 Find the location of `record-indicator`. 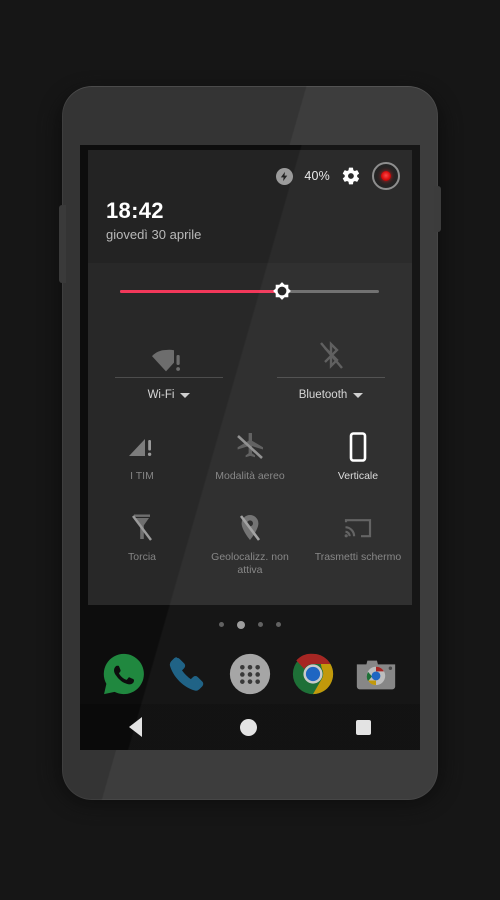

record-indicator is located at coordinates (386, 176).